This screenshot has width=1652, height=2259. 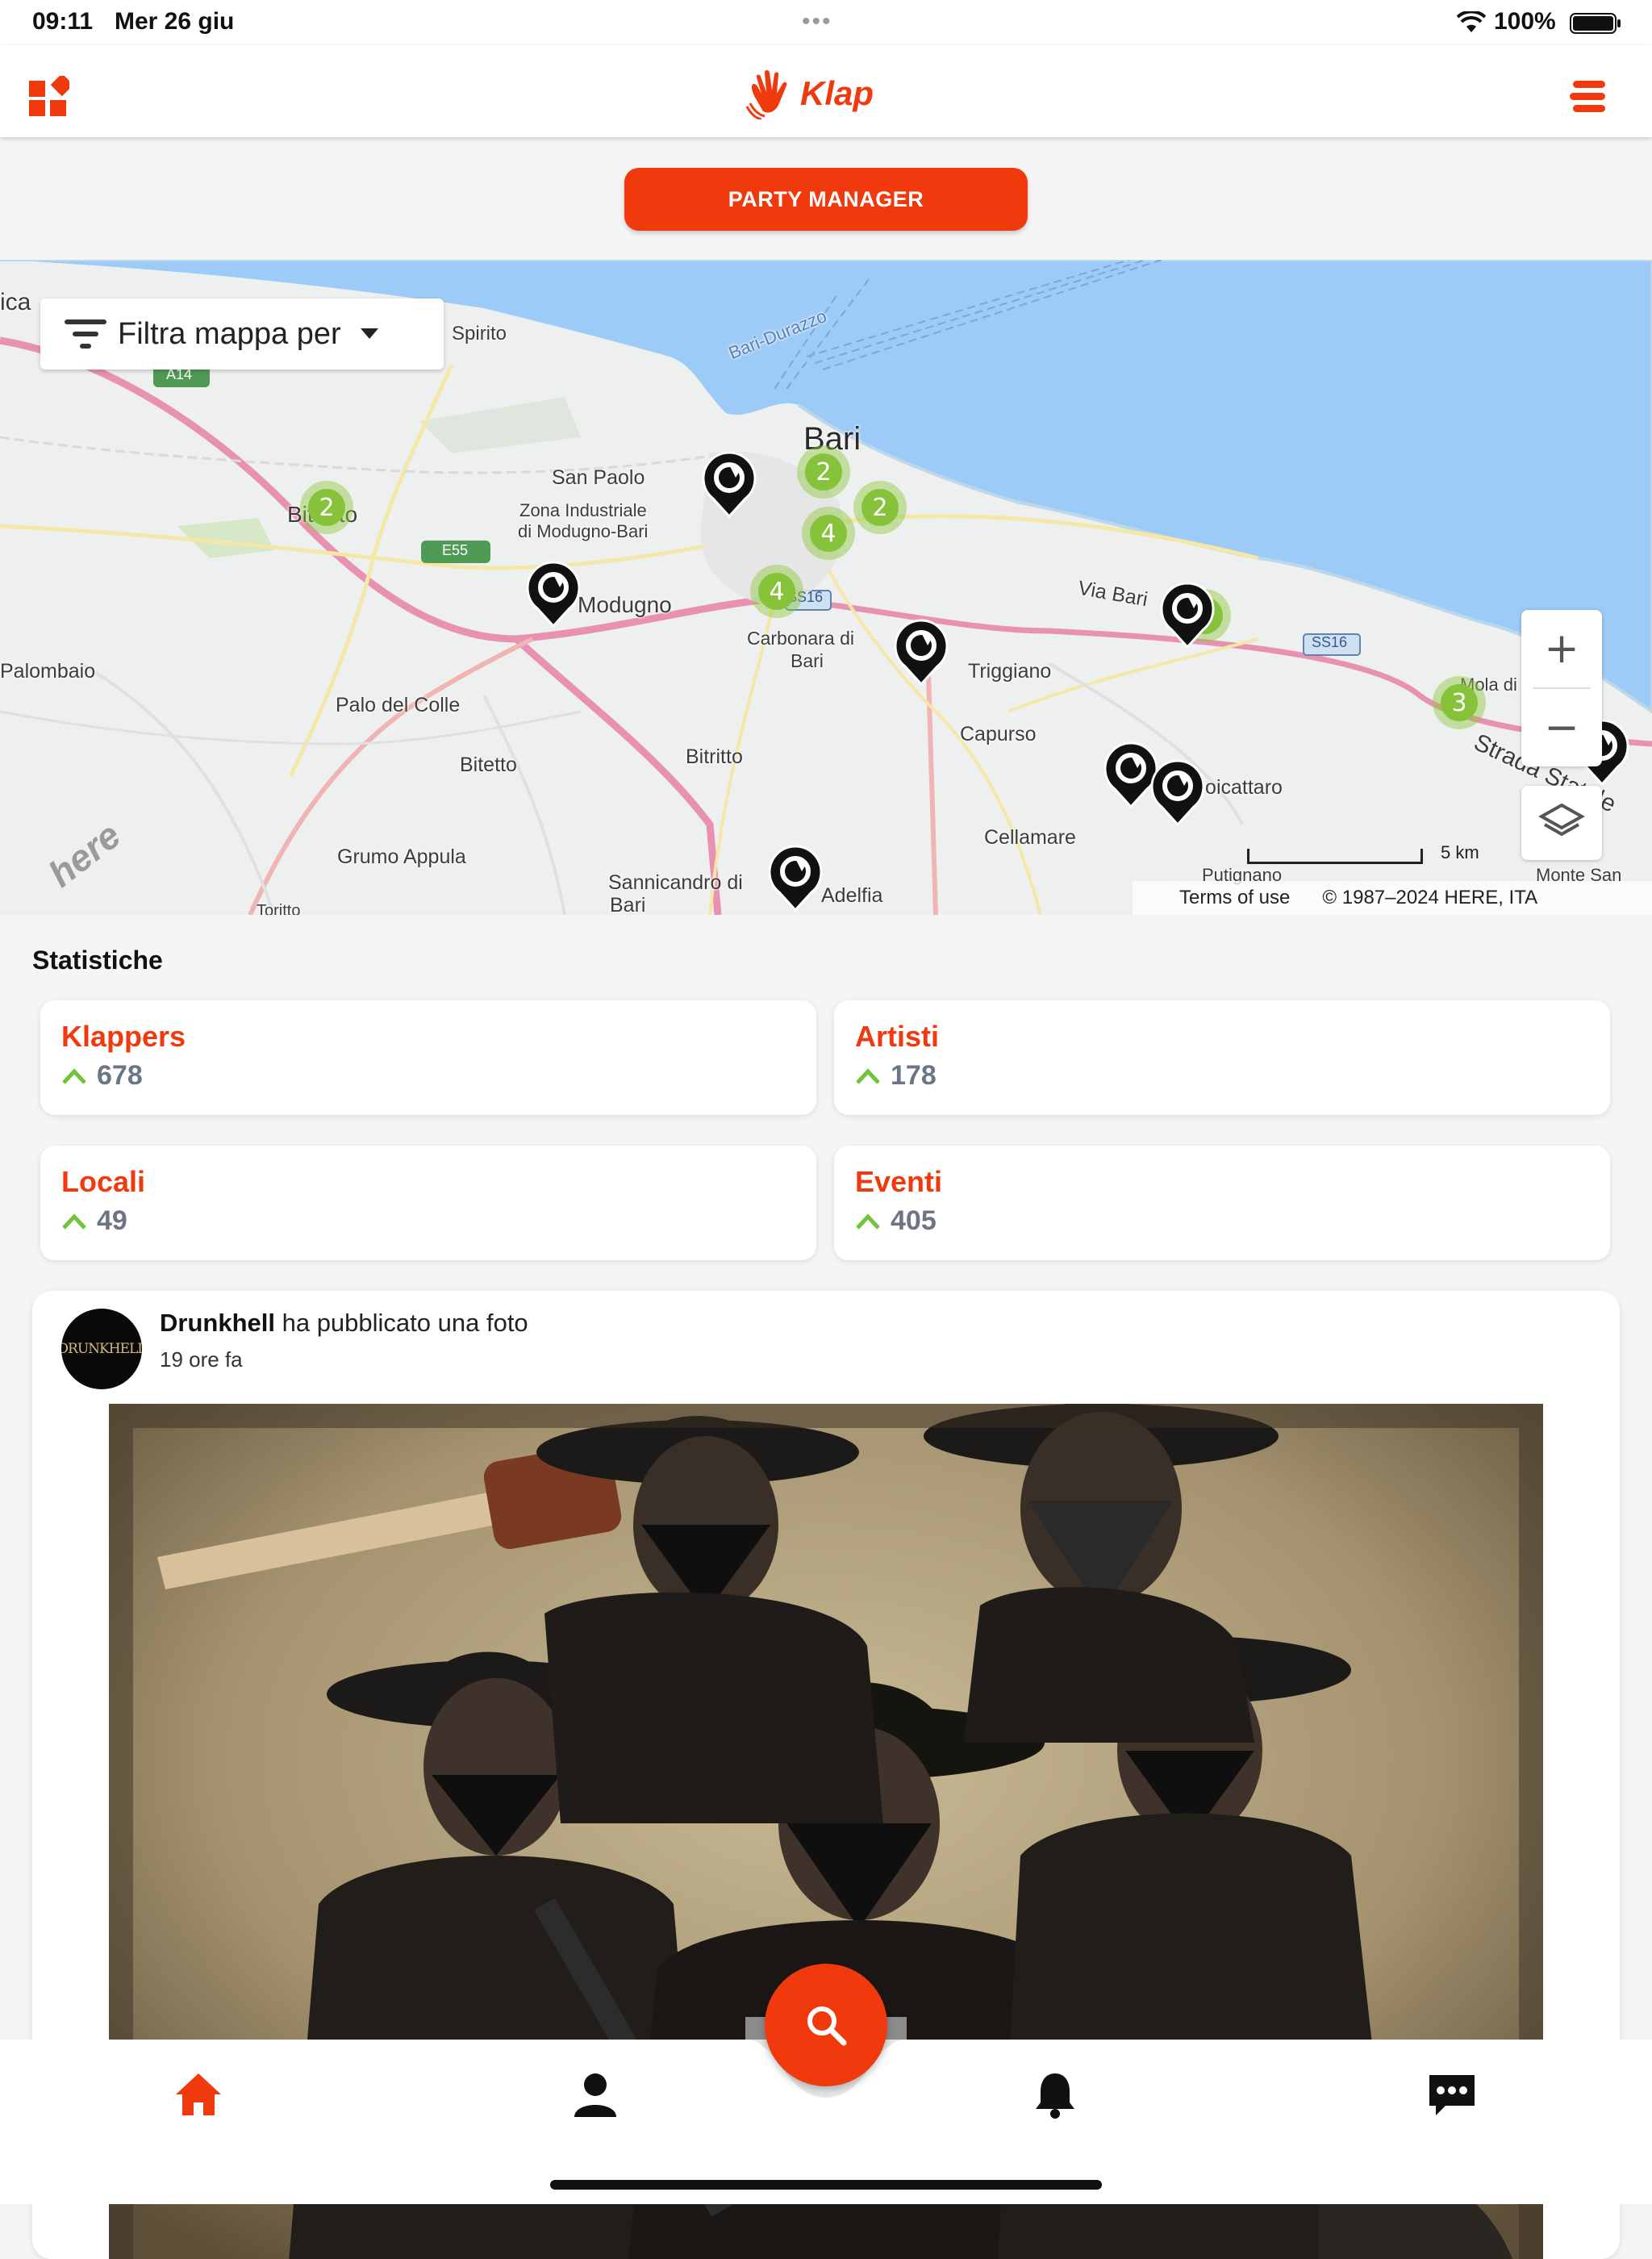 I want to click on stat-value: 678, so click(x=120, y=1076).